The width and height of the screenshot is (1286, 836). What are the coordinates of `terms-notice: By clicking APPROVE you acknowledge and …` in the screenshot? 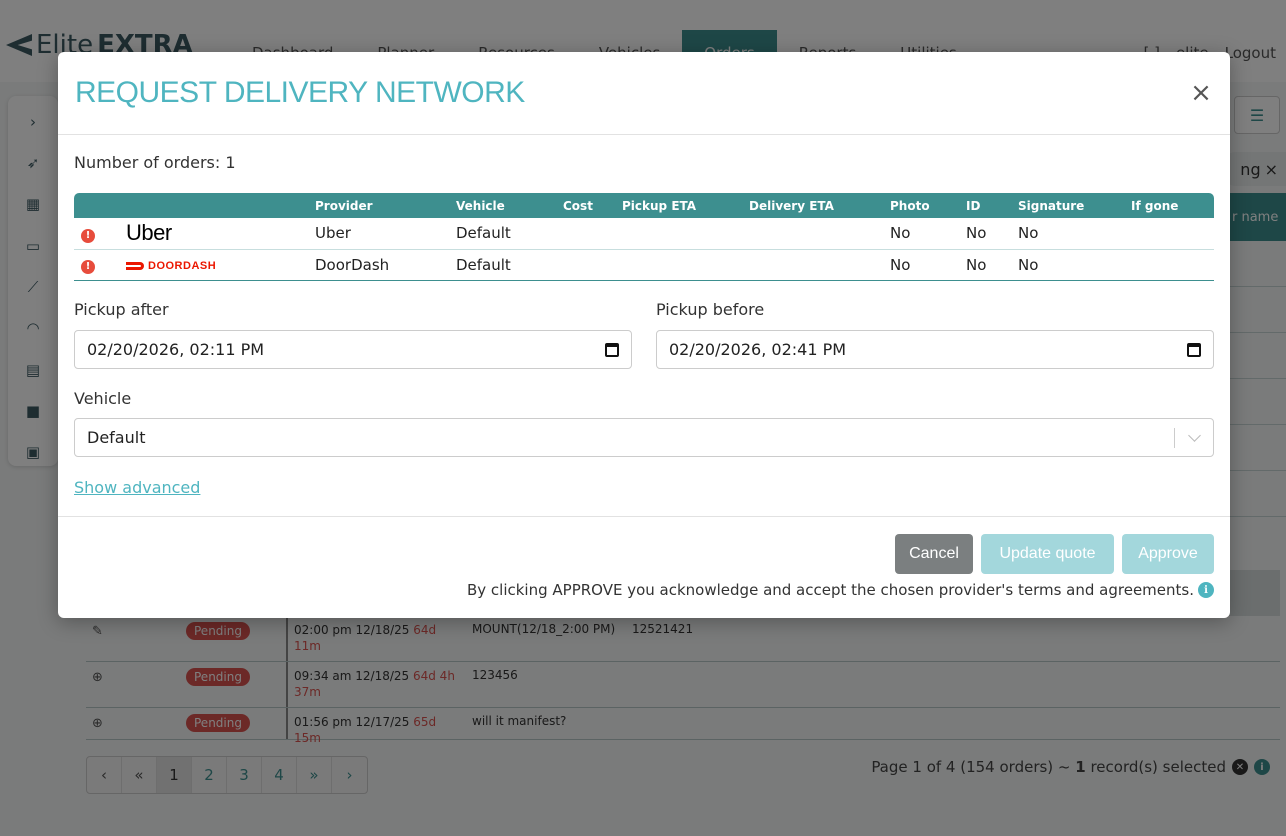 It's located at (840, 590).